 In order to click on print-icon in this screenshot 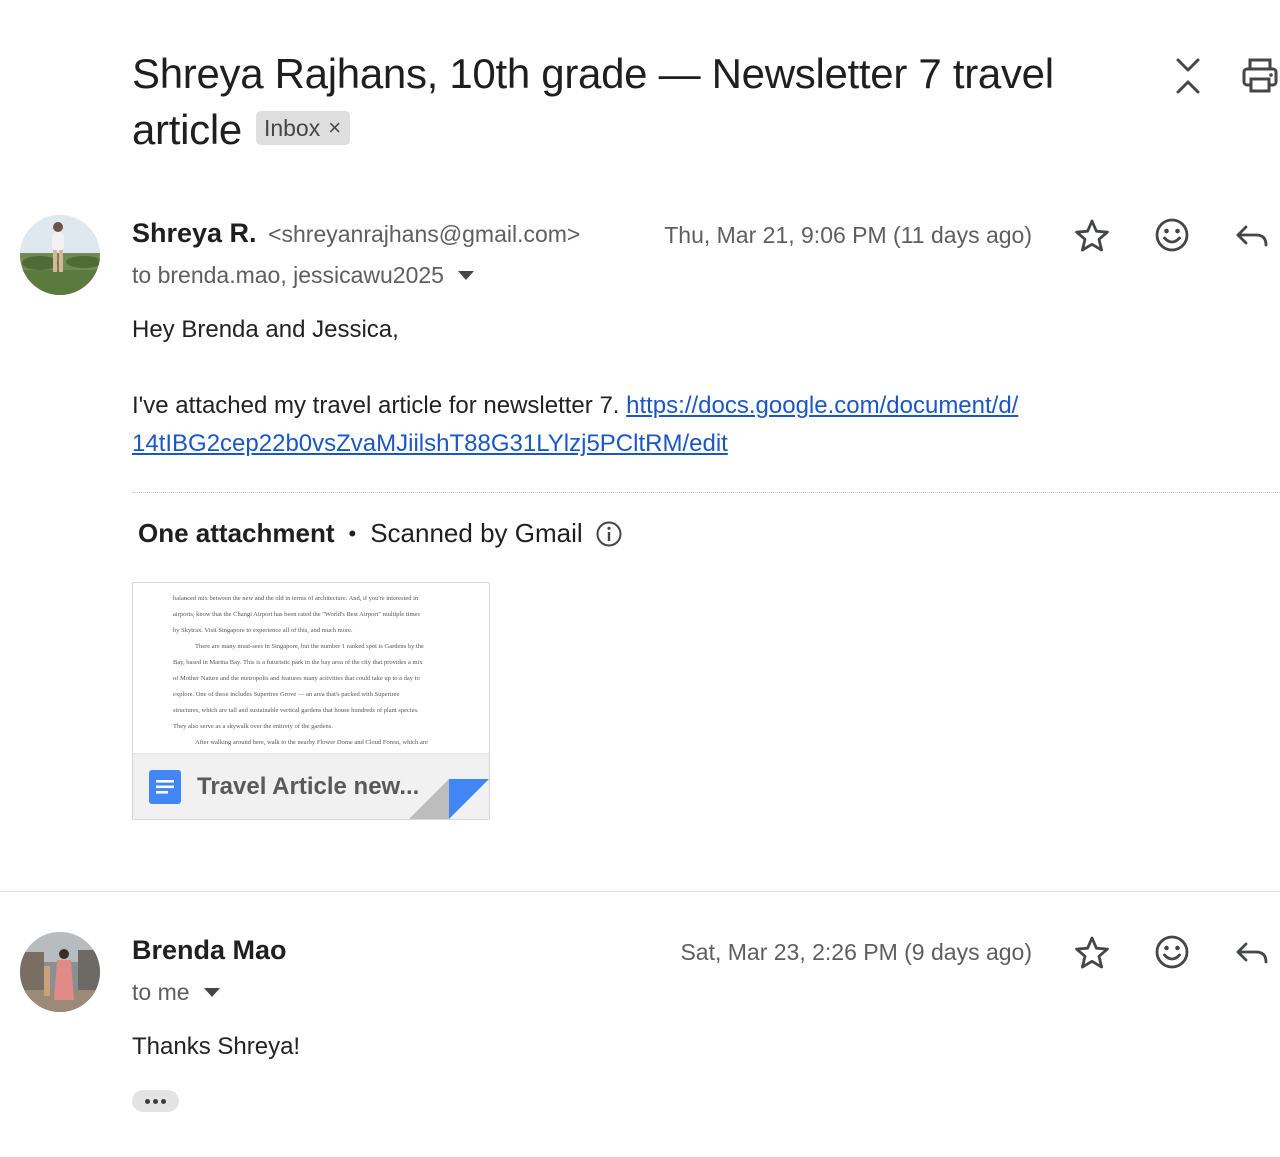, I will do `click(1260, 76)`.